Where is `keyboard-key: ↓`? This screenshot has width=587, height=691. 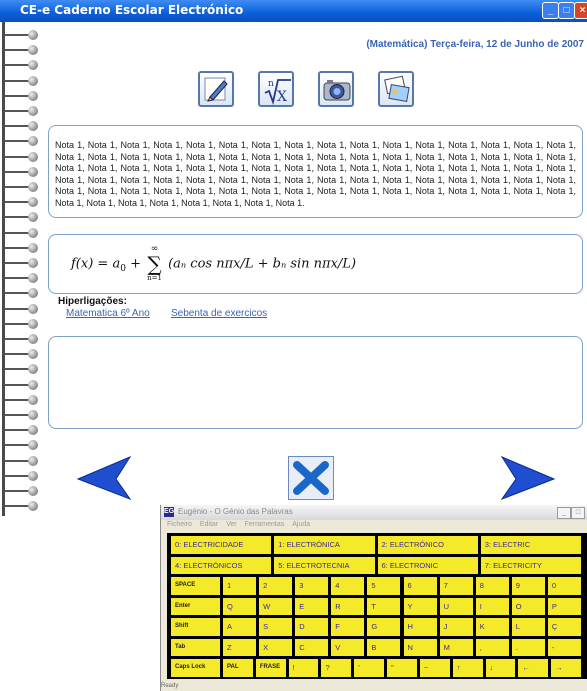 keyboard-key: ↓ is located at coordinates (500, 668).